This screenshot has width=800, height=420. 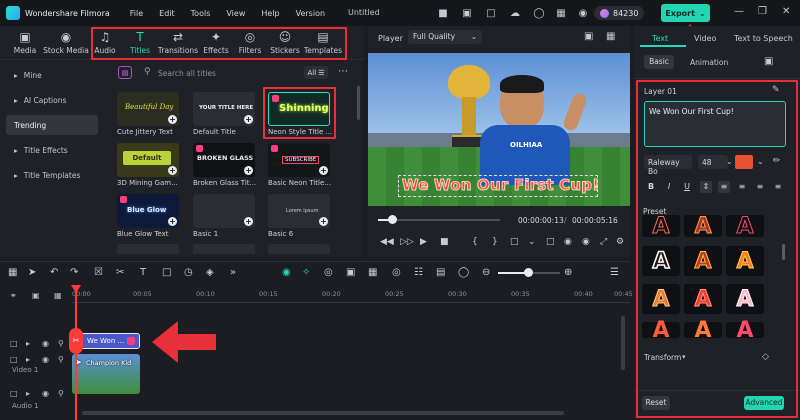 What do you see at coordinates (286, 272) in the screenshot?
I see `render-icon: ◉` at bounding box center [286, 272].